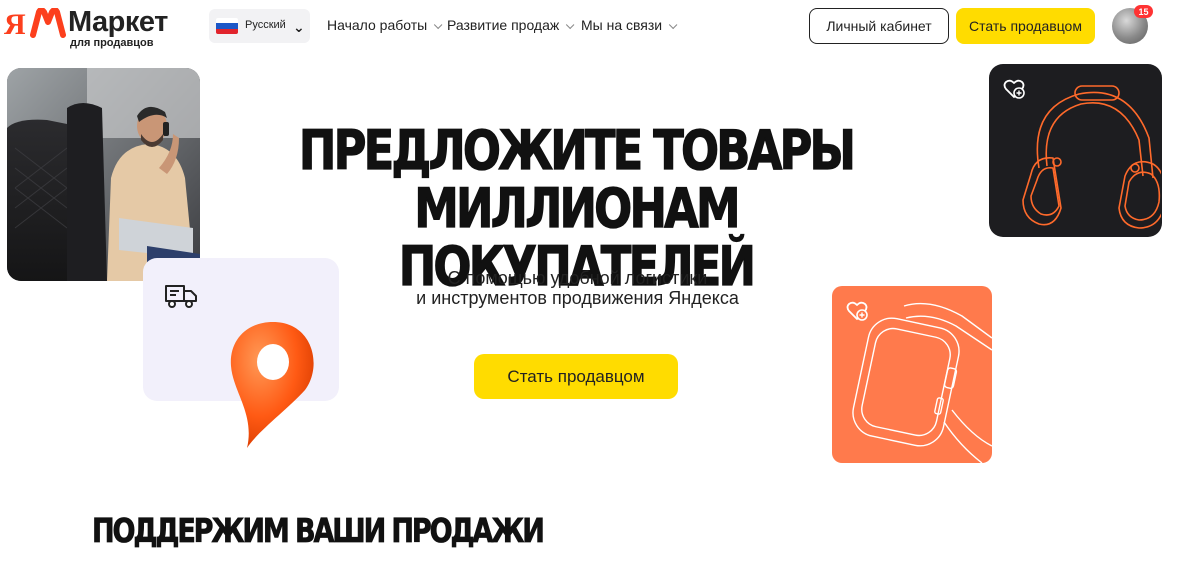 This screenshot has width=1200, height=565. Describe the element at coordinates (377, 25) in the screenshot. I see `nav-label: Начало работы` at that location.